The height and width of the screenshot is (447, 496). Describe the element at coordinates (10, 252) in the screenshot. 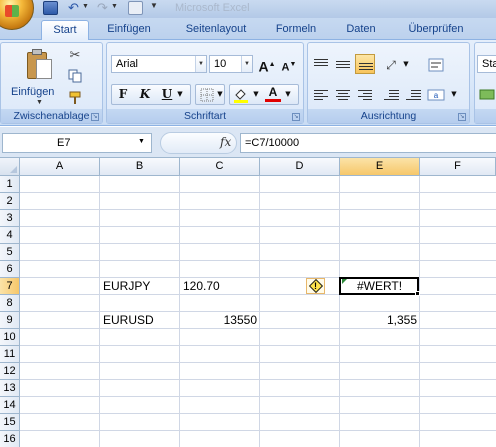

I see `row-header-5: 5` at that location.